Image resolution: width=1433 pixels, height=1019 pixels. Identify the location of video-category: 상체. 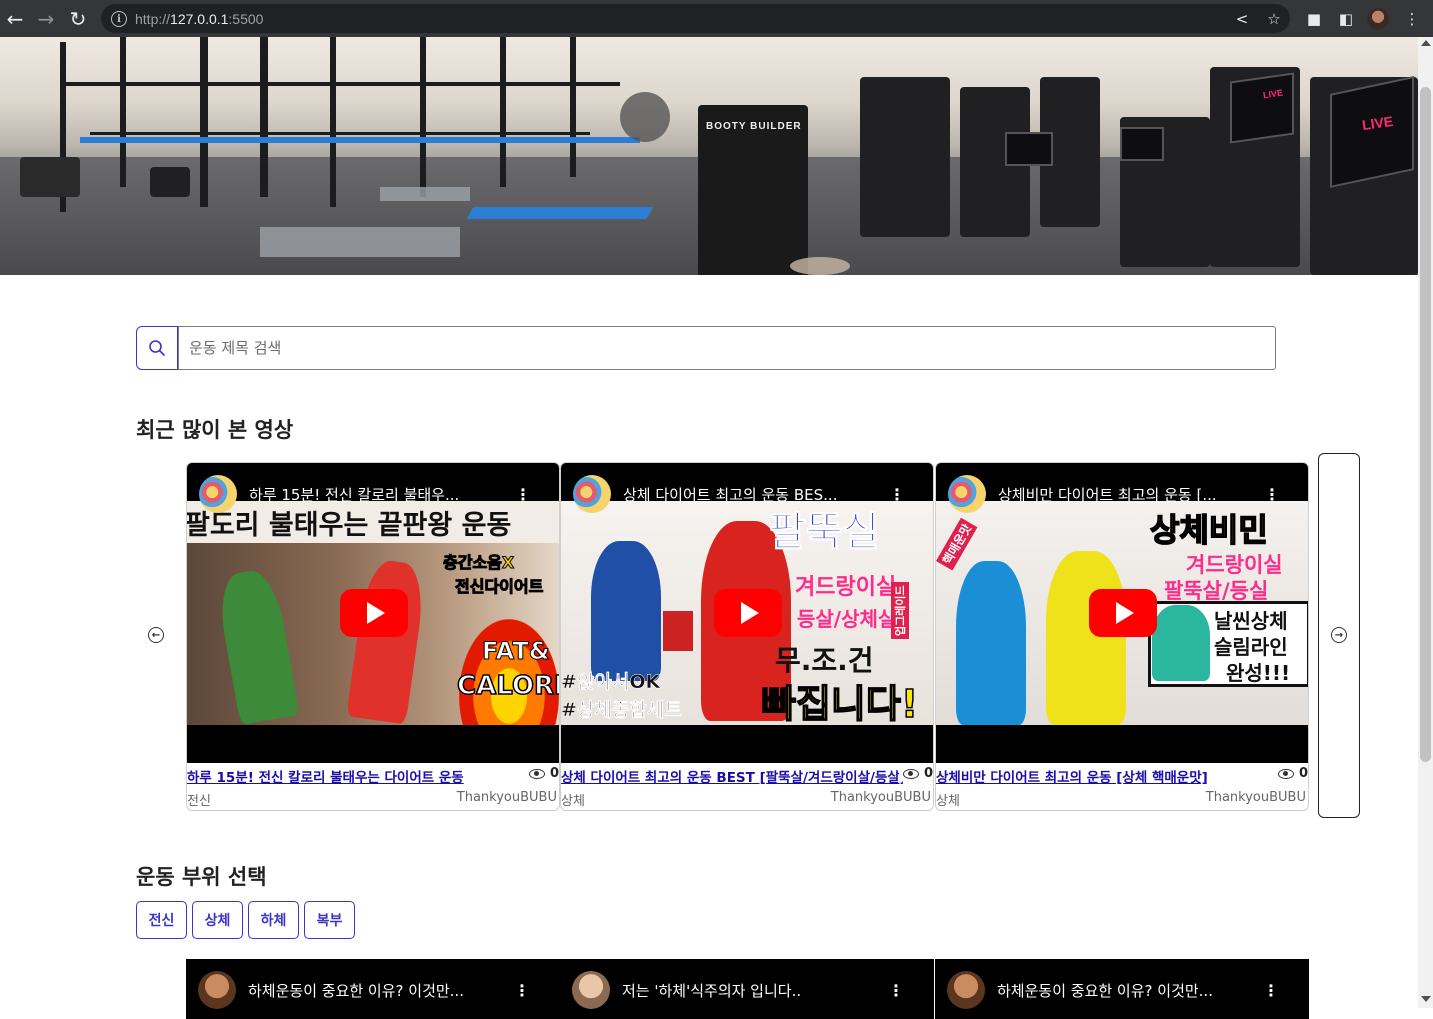
(948, 801).